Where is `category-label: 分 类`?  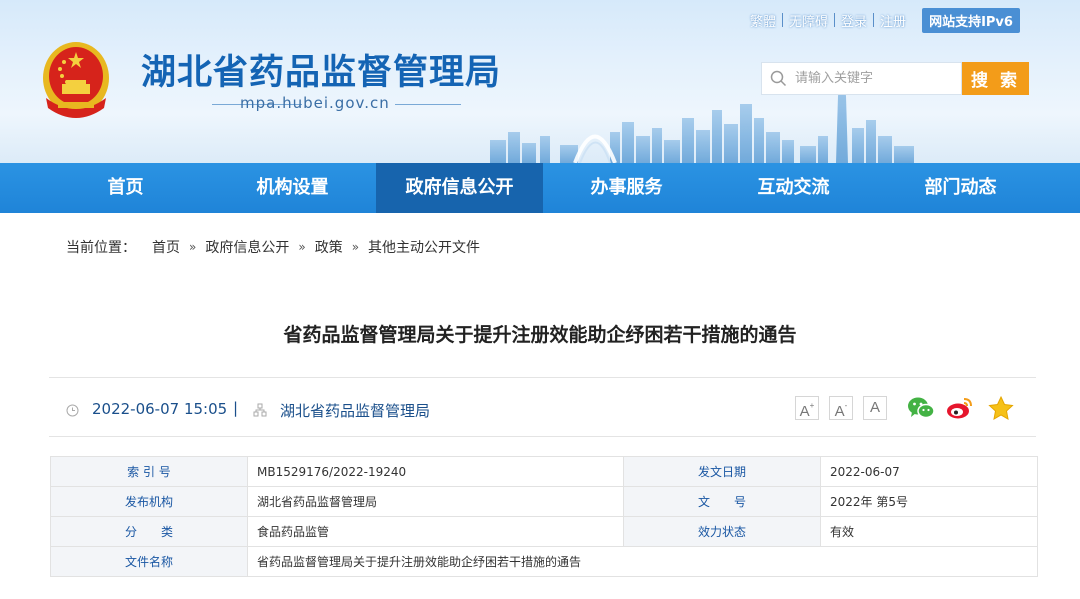
category-label: 分 类 is located at coordinates (149, 531).